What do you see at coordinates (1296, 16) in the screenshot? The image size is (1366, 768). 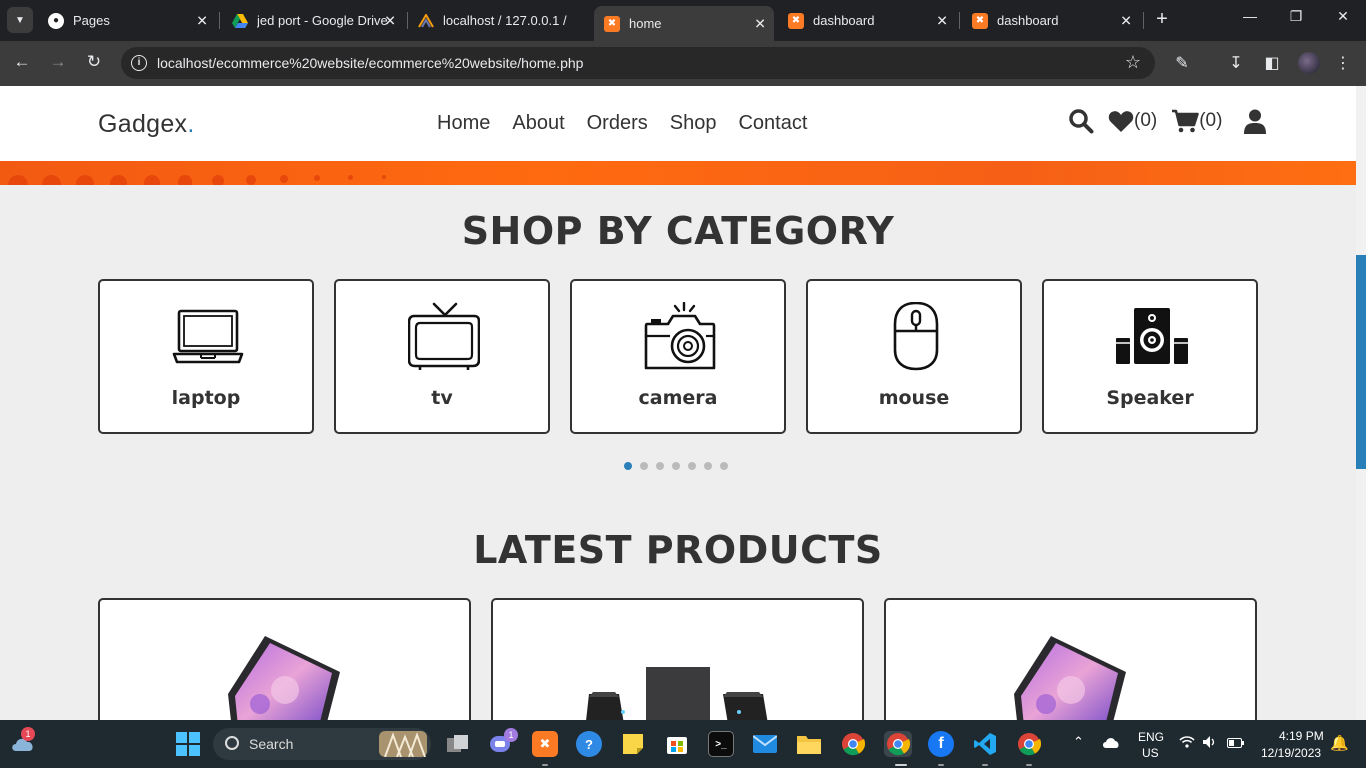 I see `restore-button: ❐` at bounding box center [1296, 16].